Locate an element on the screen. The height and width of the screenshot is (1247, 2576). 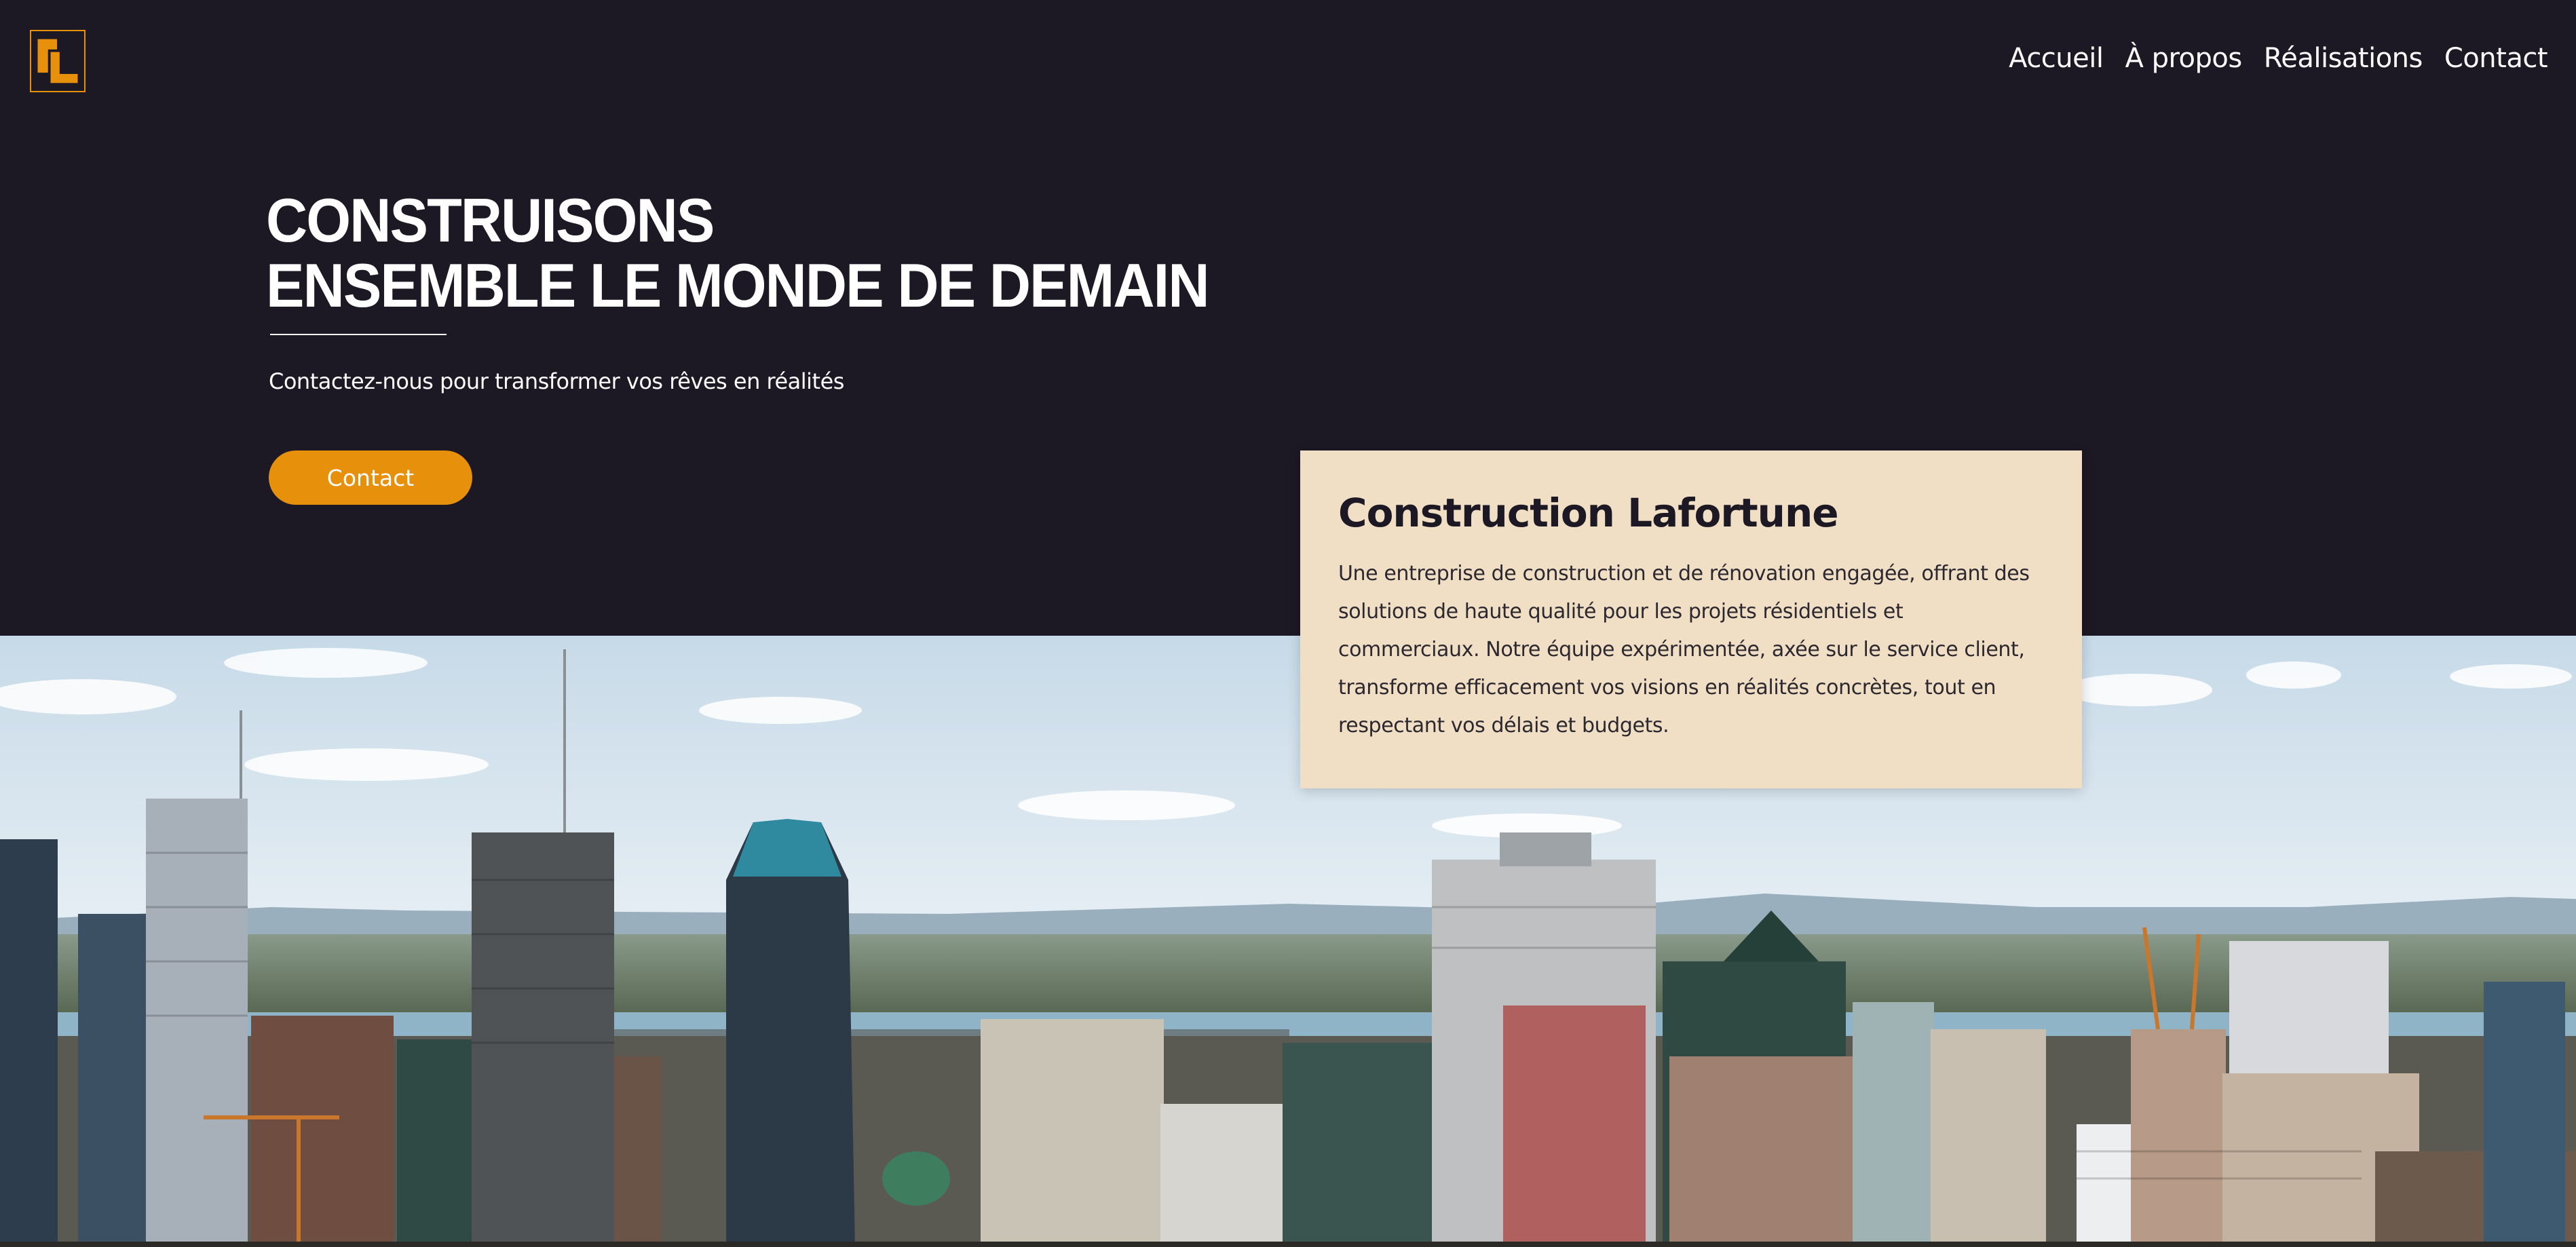
logo-icon is located at coordinates (58, 61).